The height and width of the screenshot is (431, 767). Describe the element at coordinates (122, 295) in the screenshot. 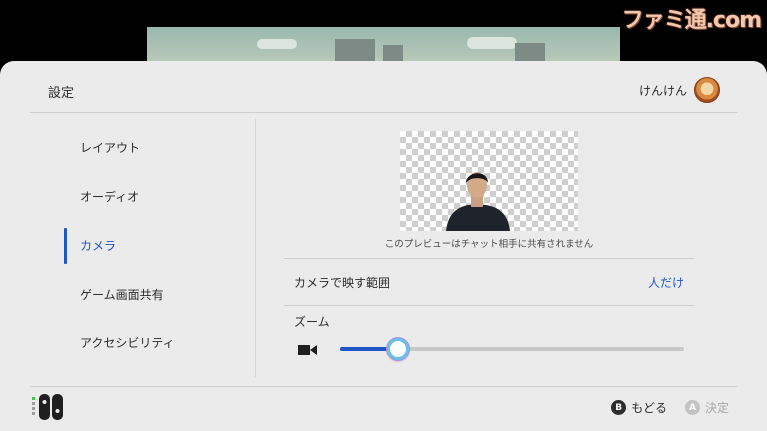

I see `sidebar-item-game-screen-share: ゲーム画面共有` at that location.